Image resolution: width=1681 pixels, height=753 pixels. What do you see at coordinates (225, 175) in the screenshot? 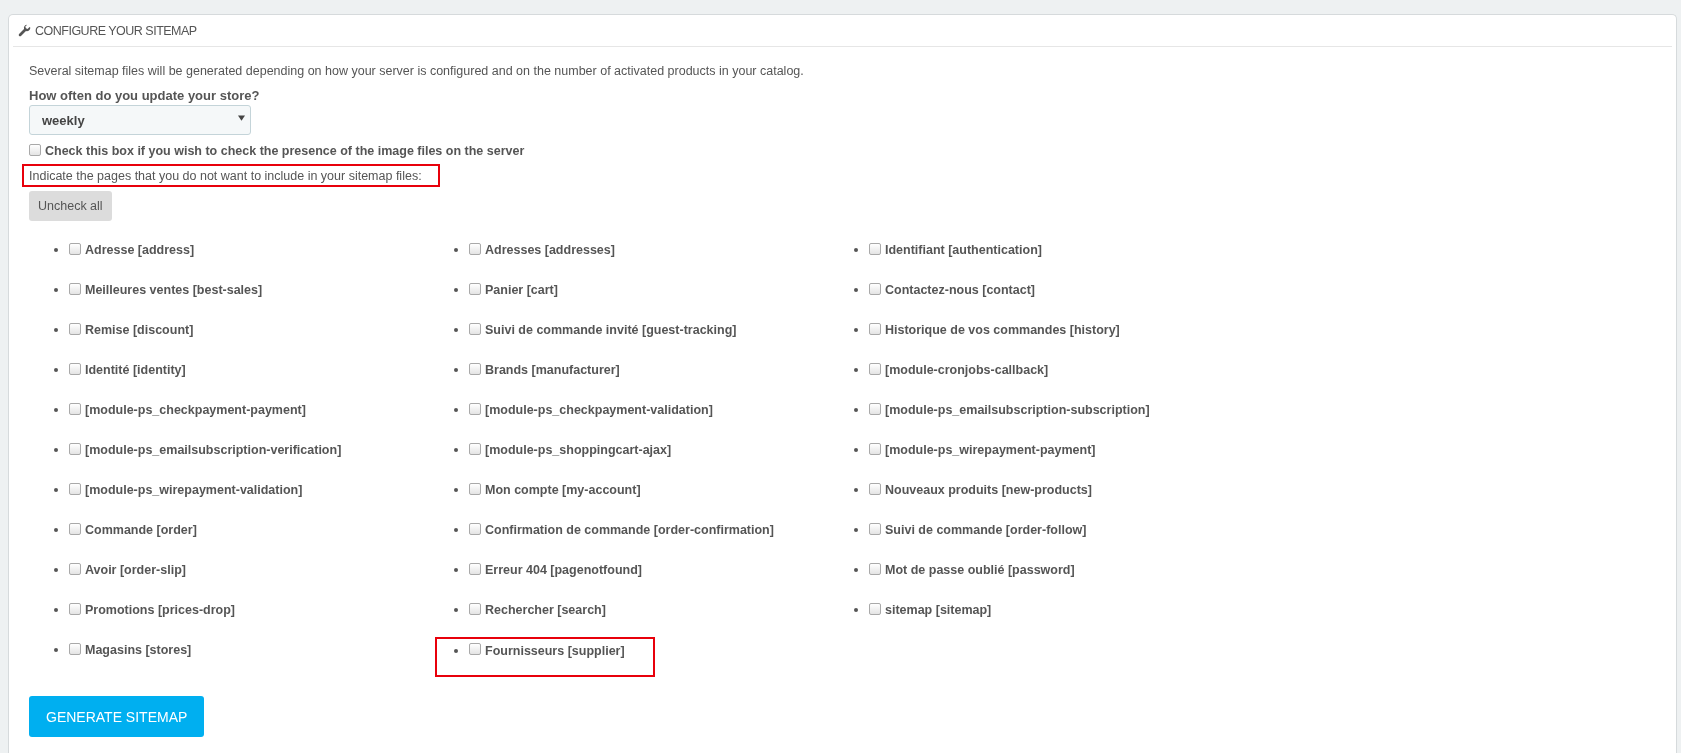
I see `instruction-text: Indicate the pages that you do not want to include in your sitemap files:` at bounding box center [225, 175].